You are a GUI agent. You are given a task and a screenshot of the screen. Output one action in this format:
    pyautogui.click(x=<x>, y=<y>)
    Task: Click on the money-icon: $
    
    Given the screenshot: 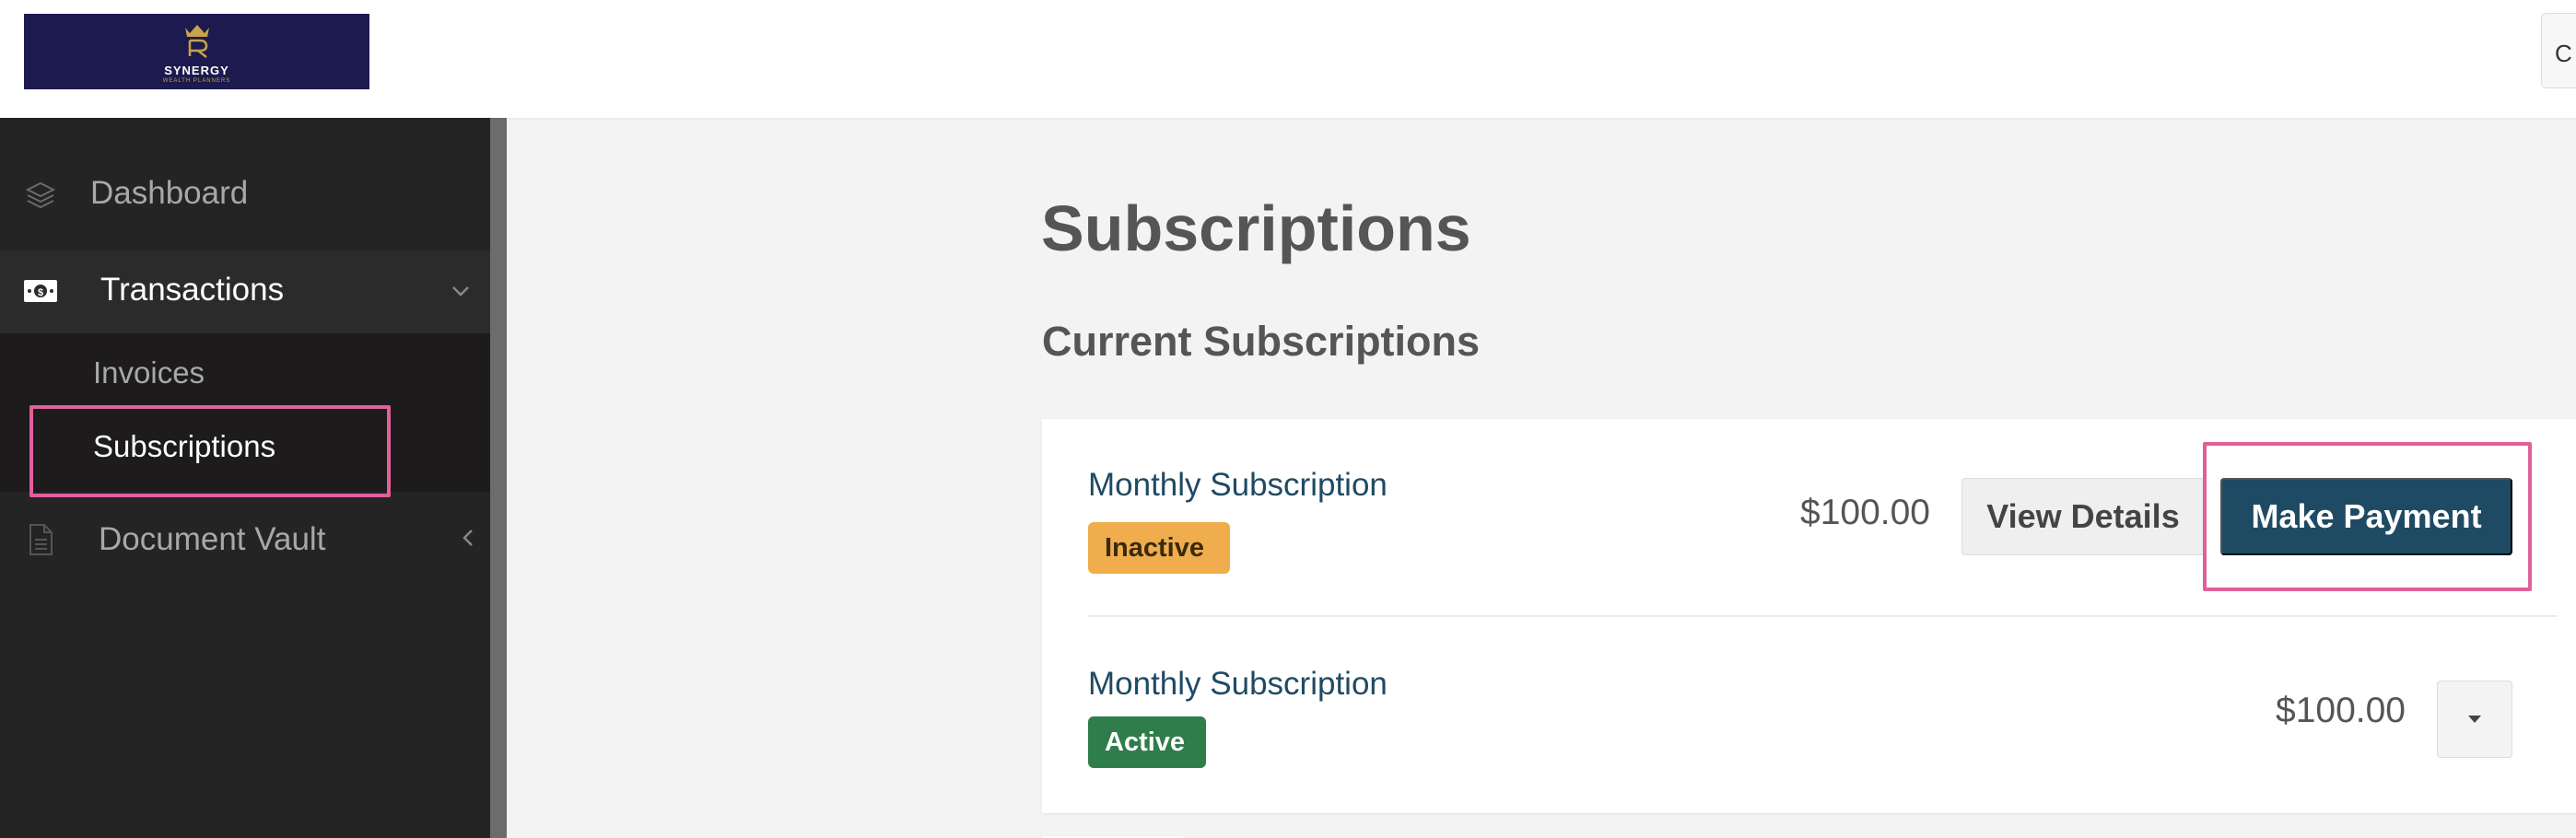 What is the action you would take?
    pyautogui.click(x=40, y=291)
    